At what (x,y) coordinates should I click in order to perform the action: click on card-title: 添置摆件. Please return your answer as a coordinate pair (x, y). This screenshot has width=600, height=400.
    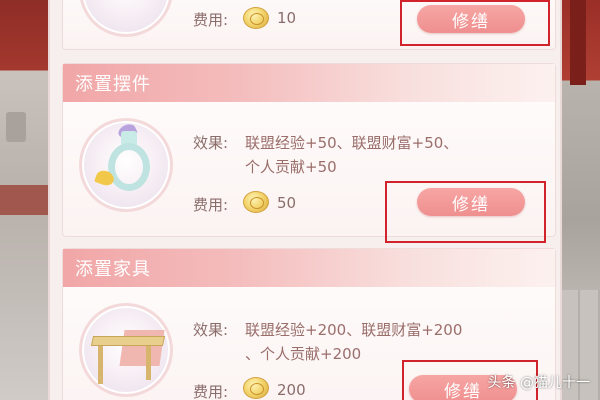
    Looking at the image, I should click on (309, 83).